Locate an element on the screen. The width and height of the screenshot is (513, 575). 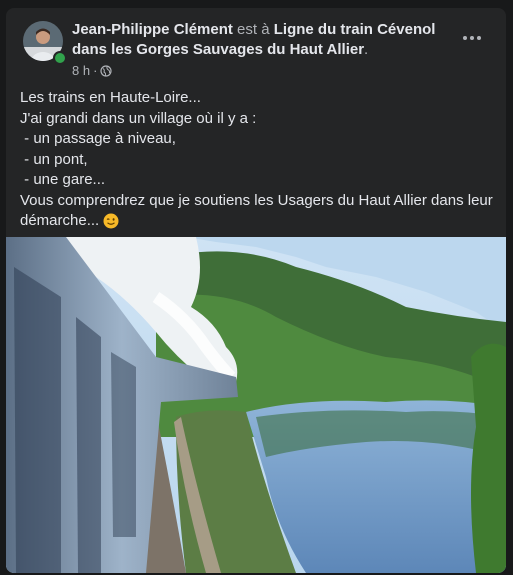
post-text-line: - un passage à niveau, is located at coordinates (98, 138).